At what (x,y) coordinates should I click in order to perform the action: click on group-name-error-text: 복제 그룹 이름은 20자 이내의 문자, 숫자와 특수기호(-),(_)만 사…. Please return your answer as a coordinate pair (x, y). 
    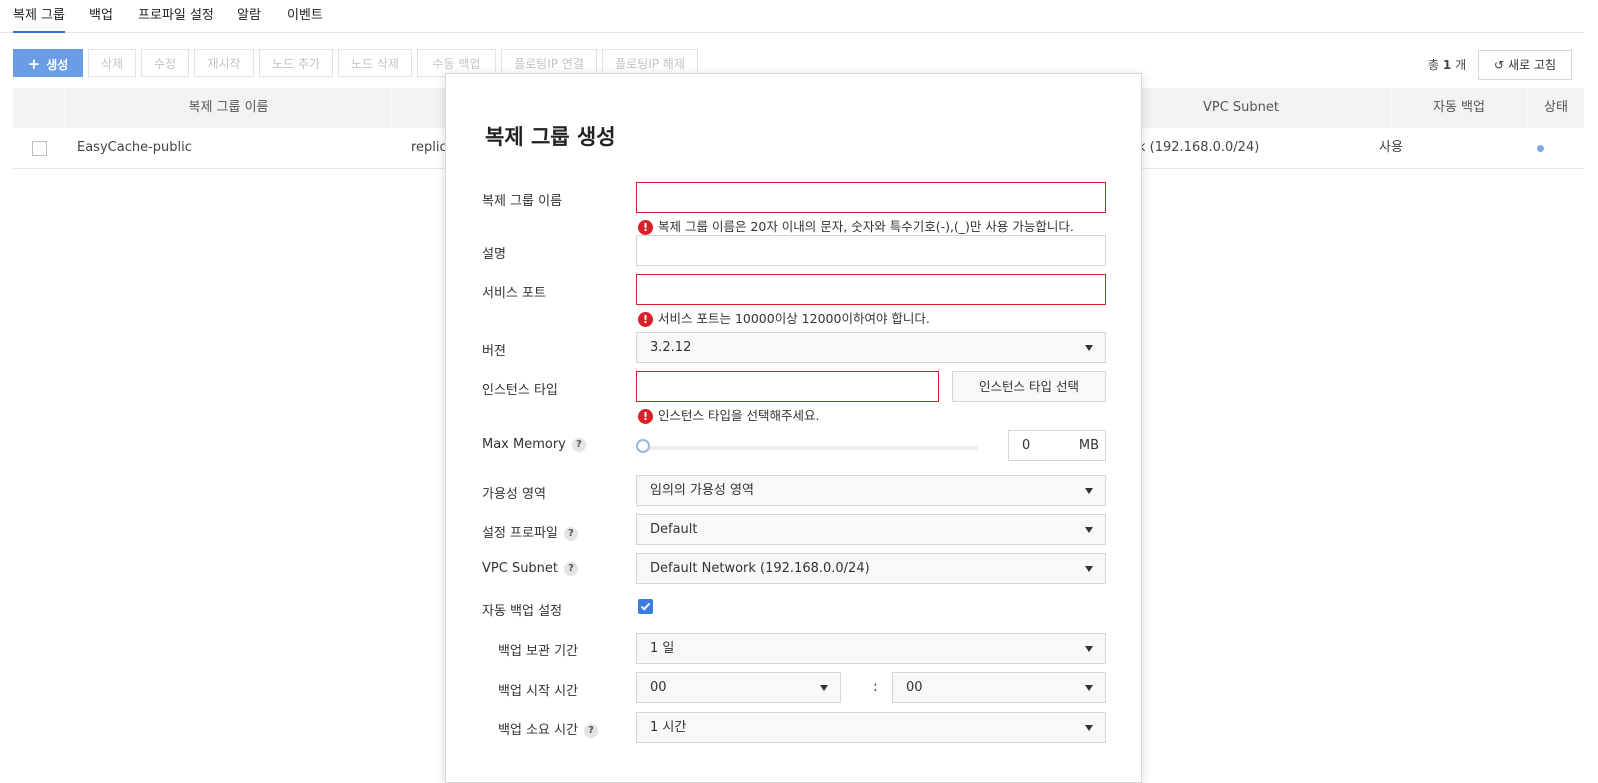
    Looking at the image, I should click on (866, 226).